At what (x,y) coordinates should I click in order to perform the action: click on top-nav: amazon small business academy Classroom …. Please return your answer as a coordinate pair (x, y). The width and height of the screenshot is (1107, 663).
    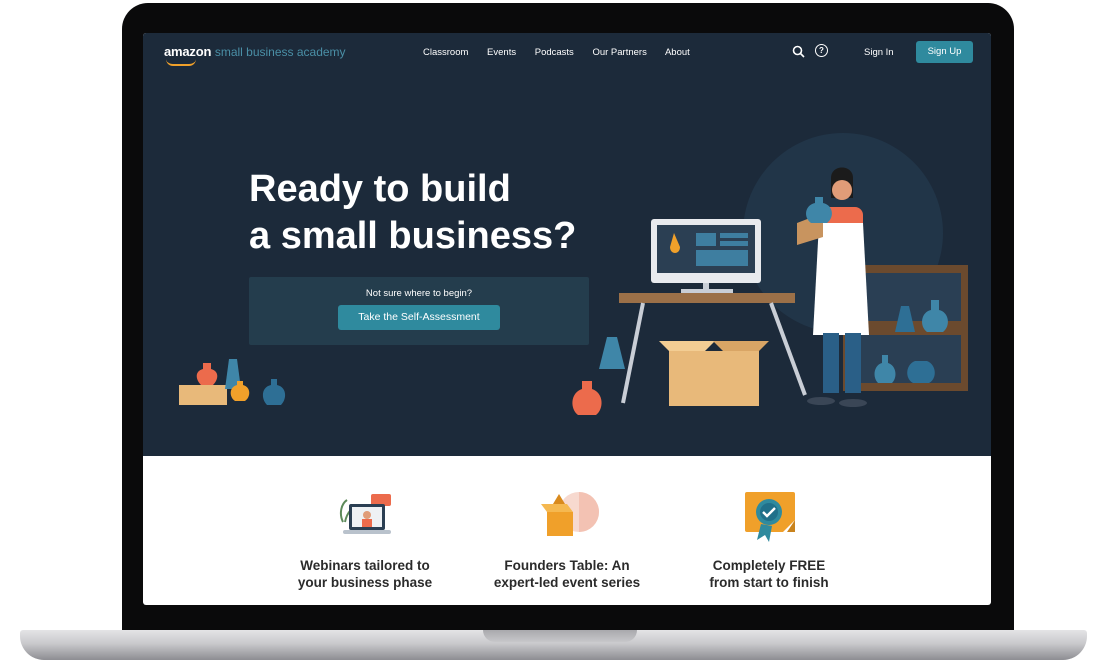
    Looking at the image, I should click on (567, 53).